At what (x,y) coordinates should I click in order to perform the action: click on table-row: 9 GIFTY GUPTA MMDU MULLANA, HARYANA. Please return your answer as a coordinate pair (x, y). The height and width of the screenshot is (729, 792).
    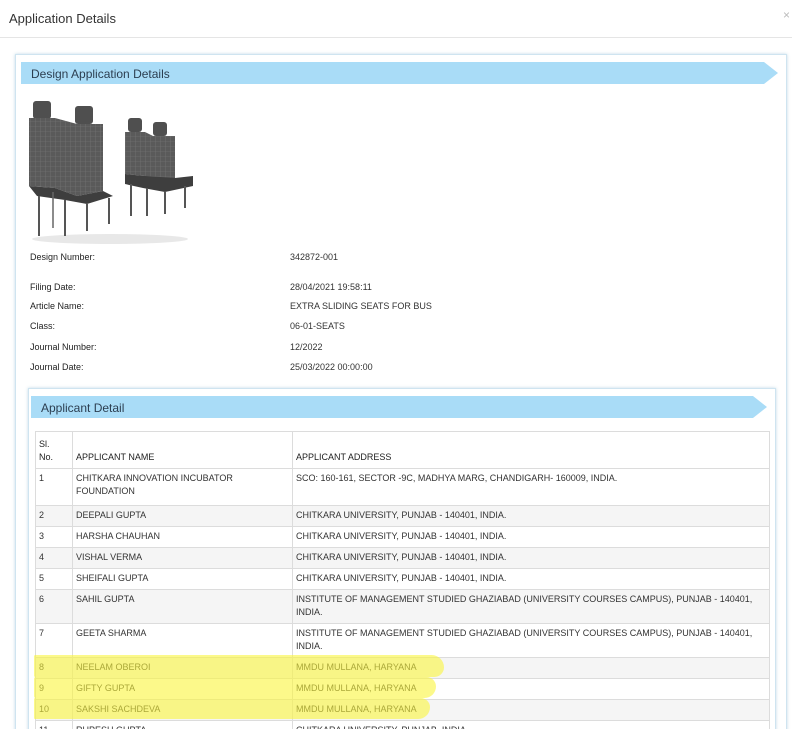
    Looking at the image, I should click on (402, 689).